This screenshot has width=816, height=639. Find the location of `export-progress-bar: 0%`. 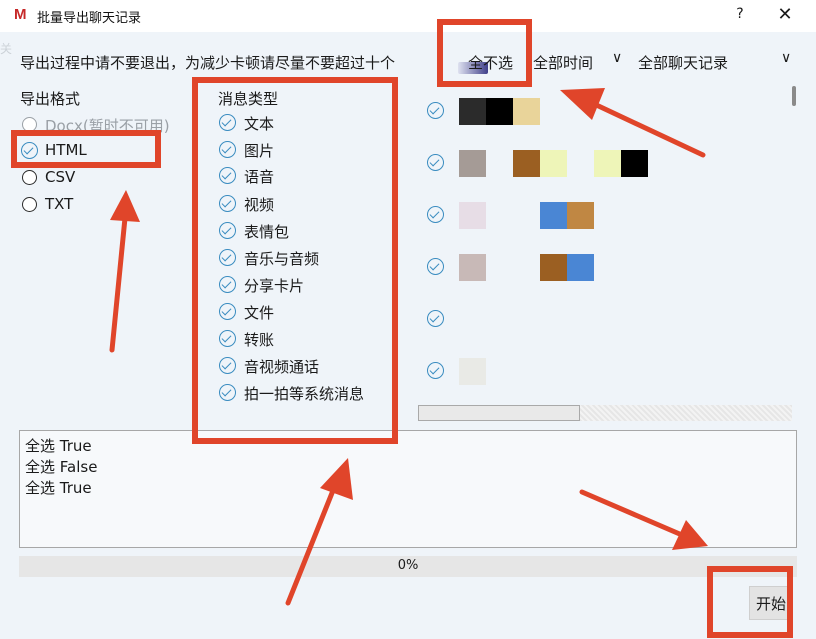

export-progress-bar: 0% is located at coordinates (408, 566).